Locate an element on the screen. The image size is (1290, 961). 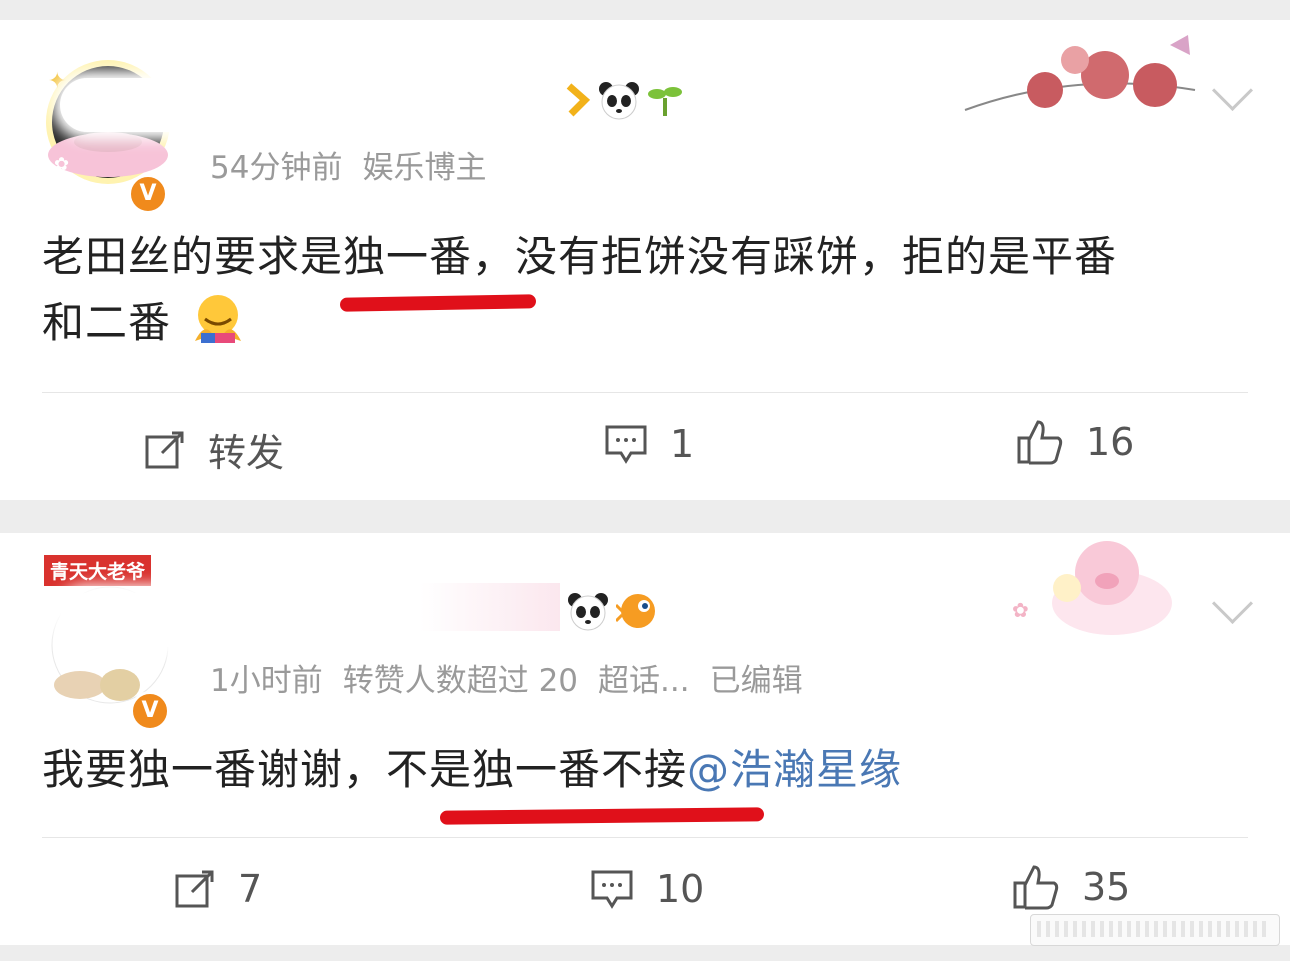
post-text: 老田丝的要求是独一番，没有拒饼没有踩饼，拒的是平番 和二番 is located at coordinates (579, 290).